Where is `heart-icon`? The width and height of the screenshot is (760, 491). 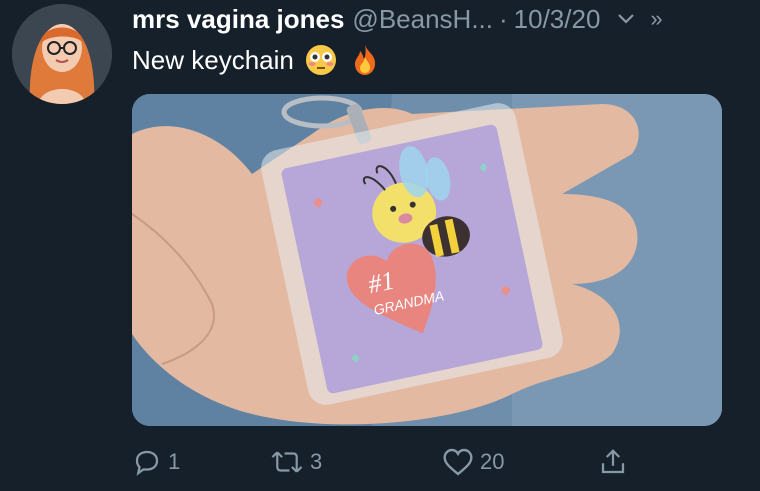 heart-icon is located at coordinates (458, 462).